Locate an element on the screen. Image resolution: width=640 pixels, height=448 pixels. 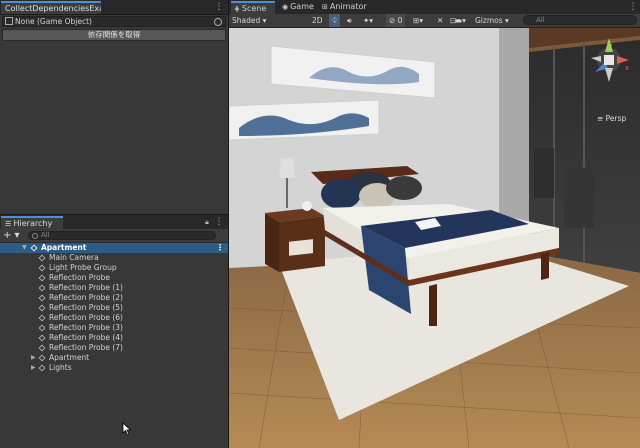
scene-search-placeholder: All is located at coordinates (540, 20).